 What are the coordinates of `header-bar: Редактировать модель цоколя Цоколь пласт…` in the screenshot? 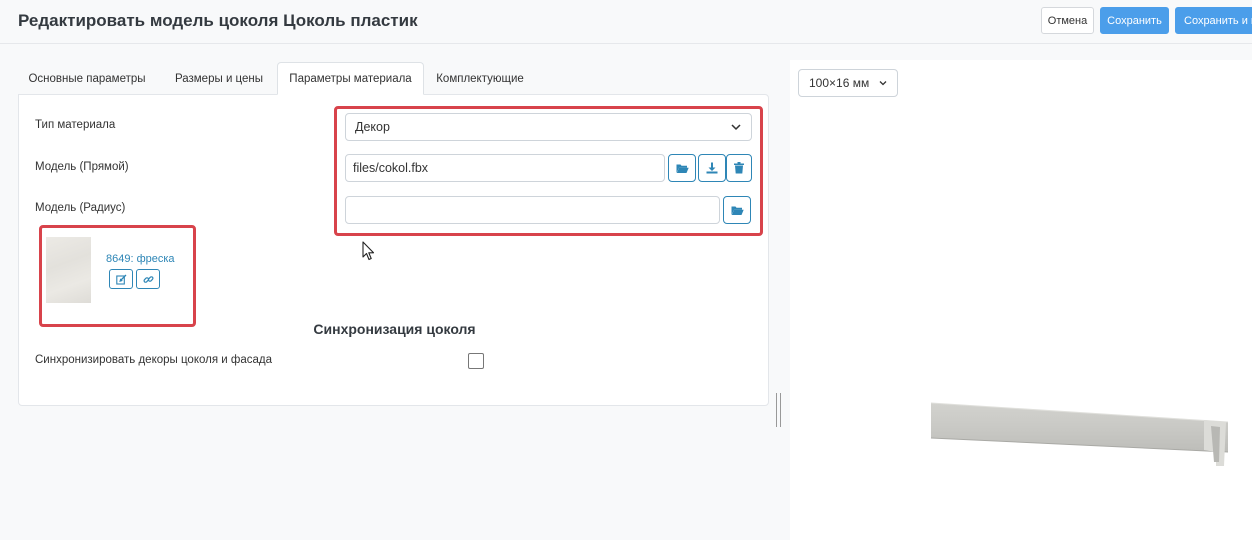 It's located at (626, 22).